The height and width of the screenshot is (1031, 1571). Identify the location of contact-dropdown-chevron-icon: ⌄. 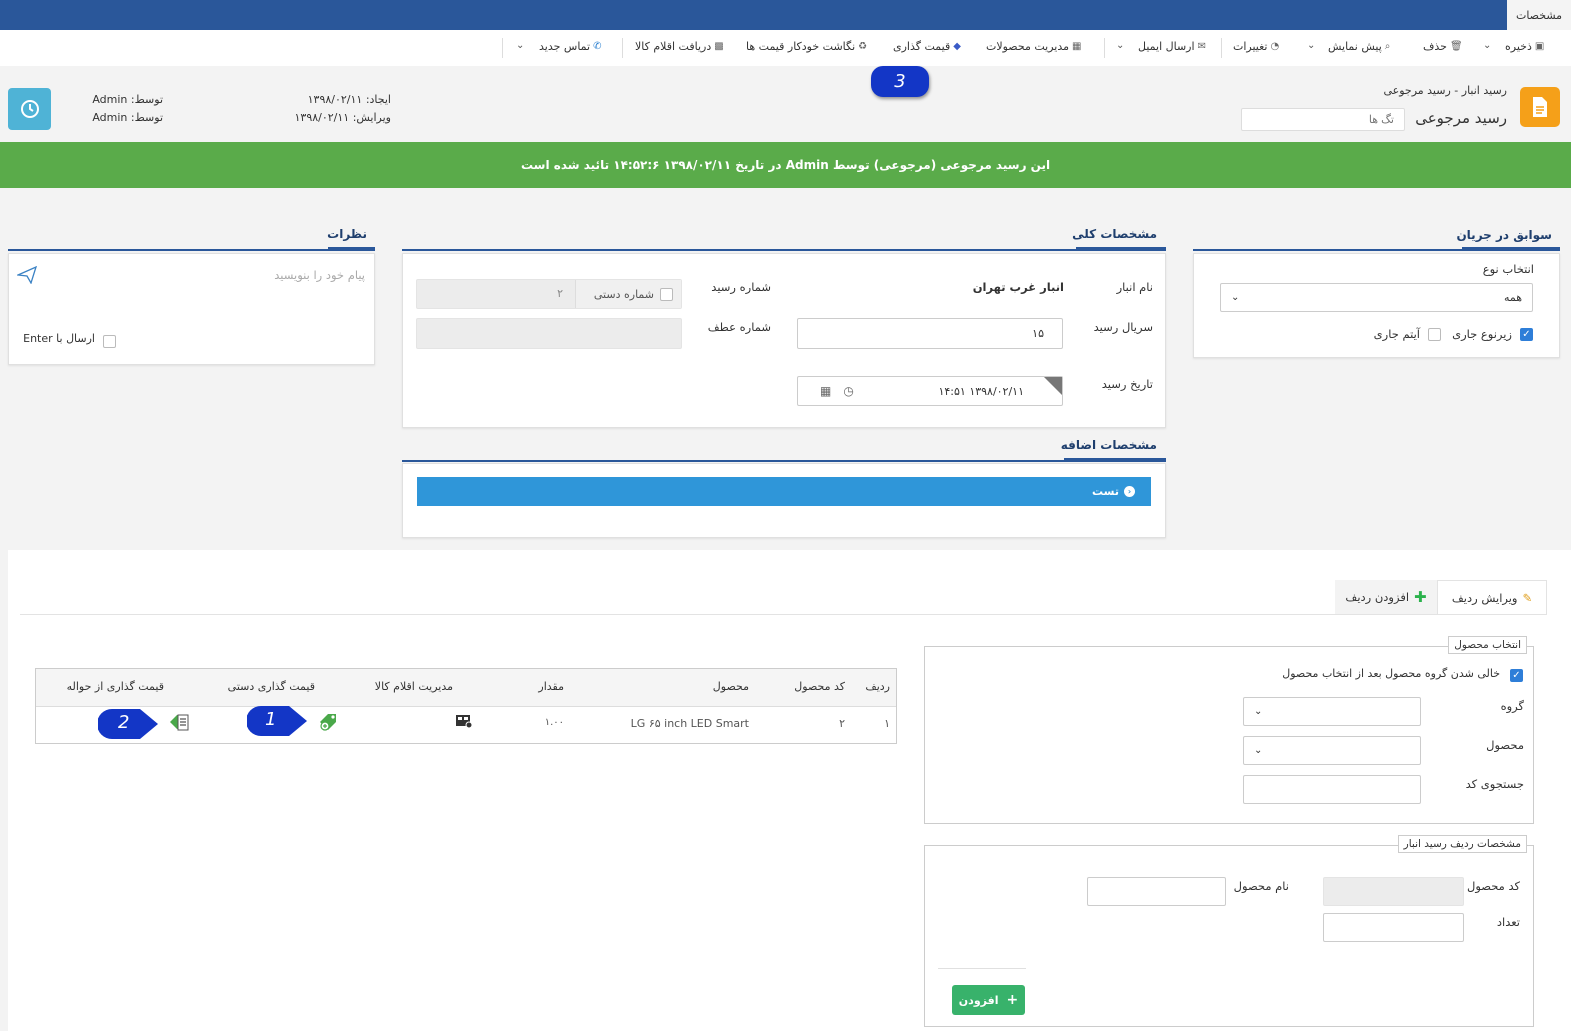
(520, 45).